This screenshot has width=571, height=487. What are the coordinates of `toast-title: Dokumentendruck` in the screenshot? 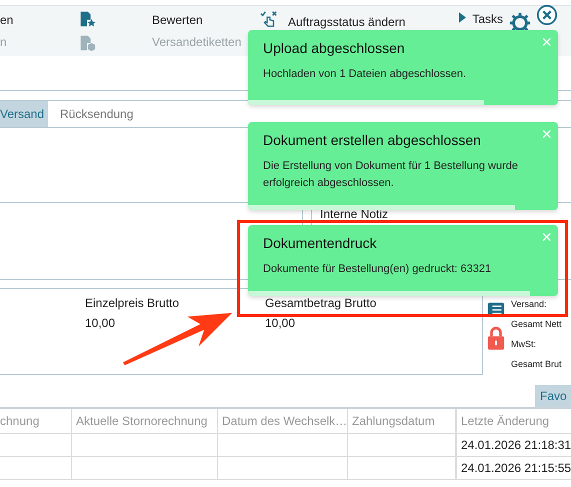 It's located at (320, 243).